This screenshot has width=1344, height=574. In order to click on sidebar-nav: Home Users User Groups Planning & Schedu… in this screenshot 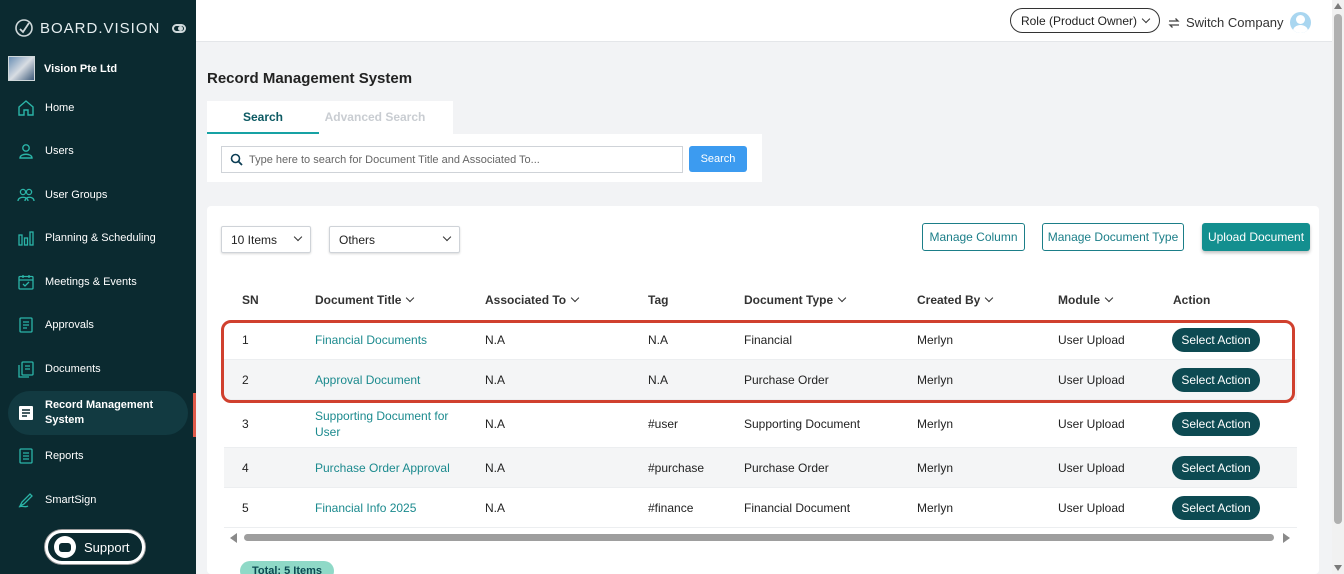, I will do `click(98, 304)`.